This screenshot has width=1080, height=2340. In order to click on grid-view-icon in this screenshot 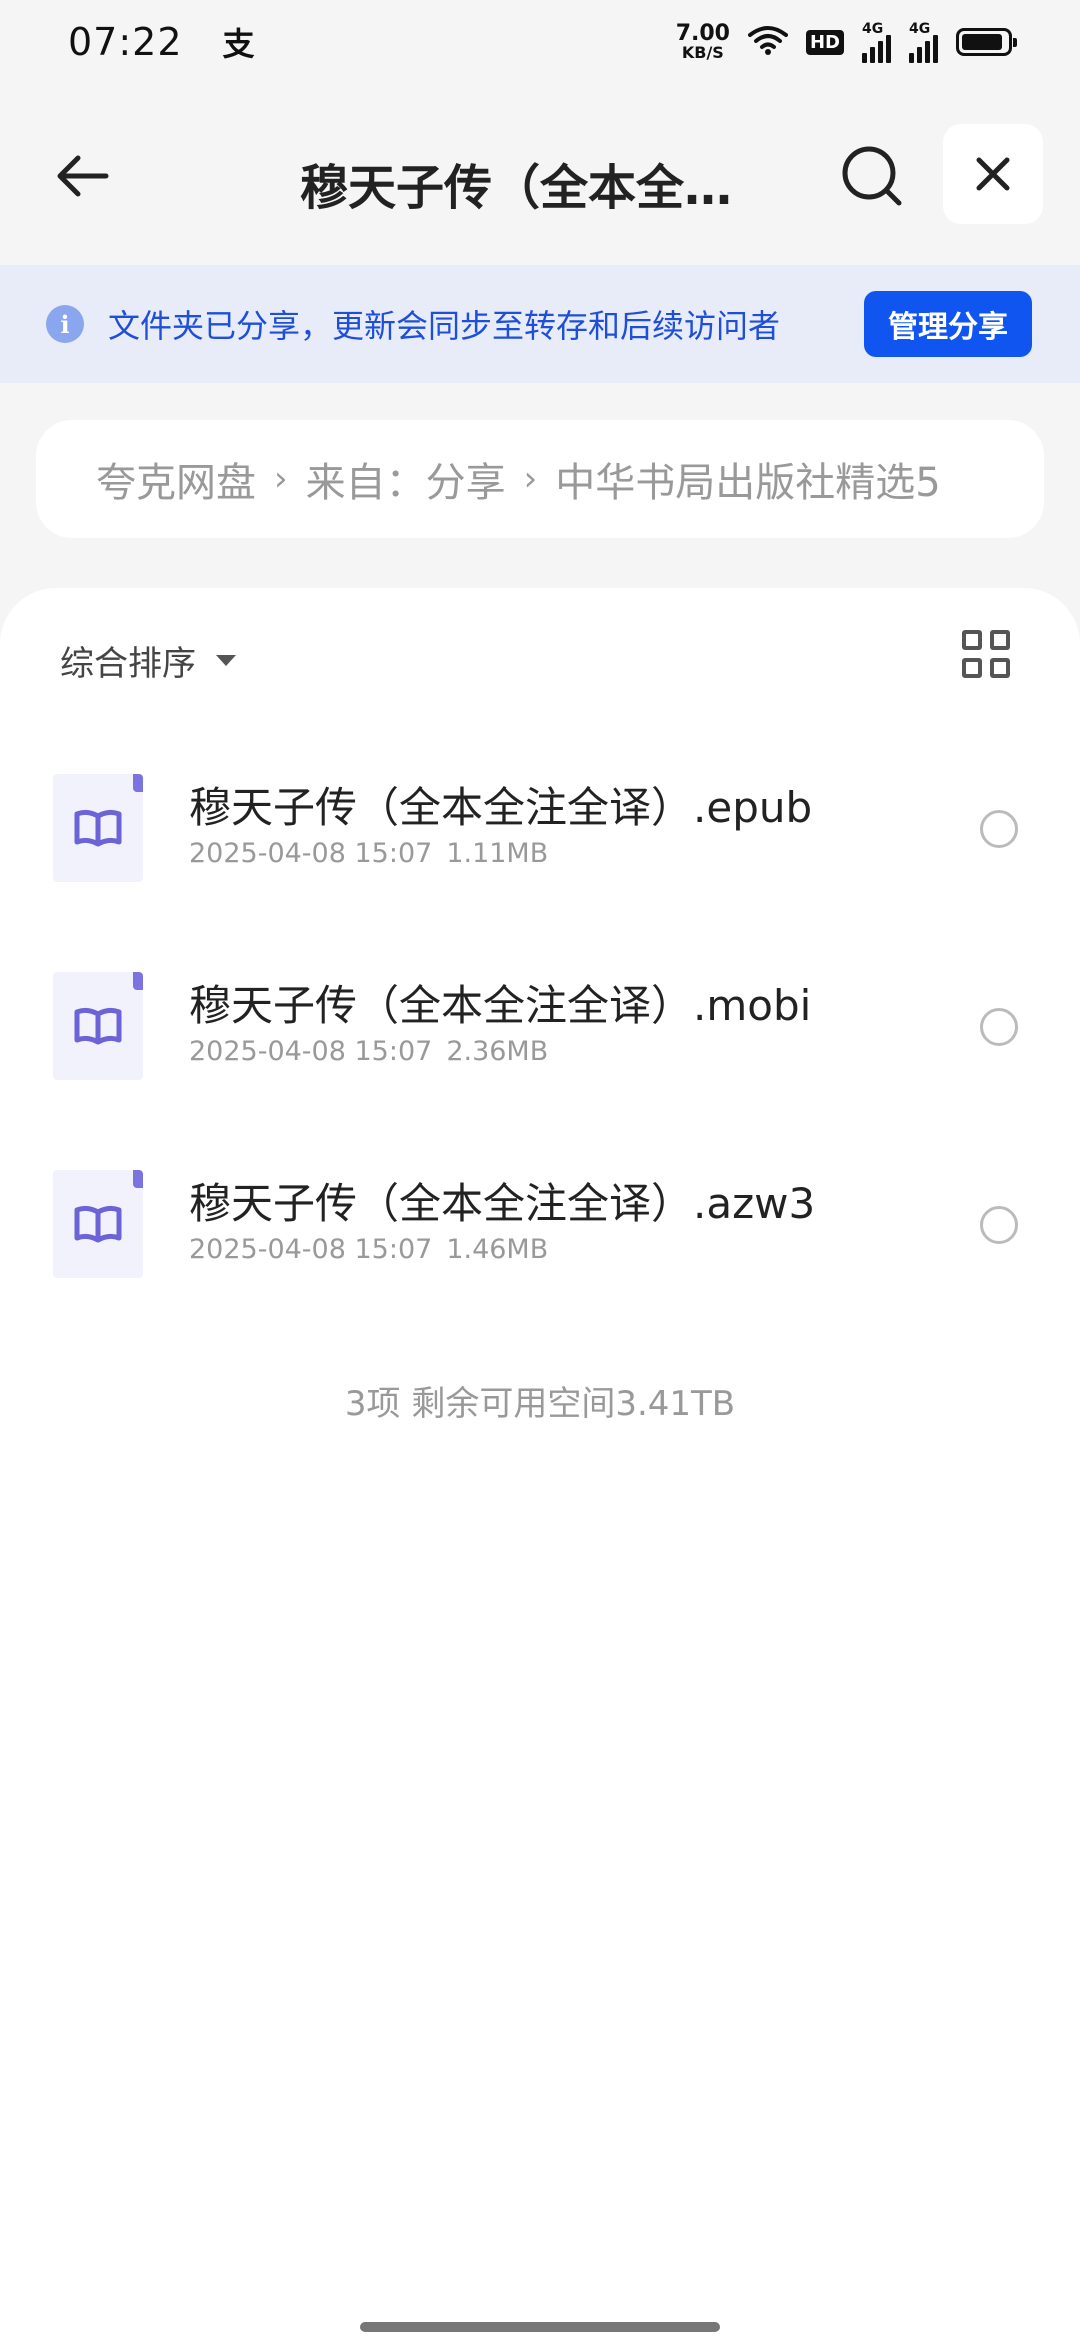, I will do `click(972, 640)`.